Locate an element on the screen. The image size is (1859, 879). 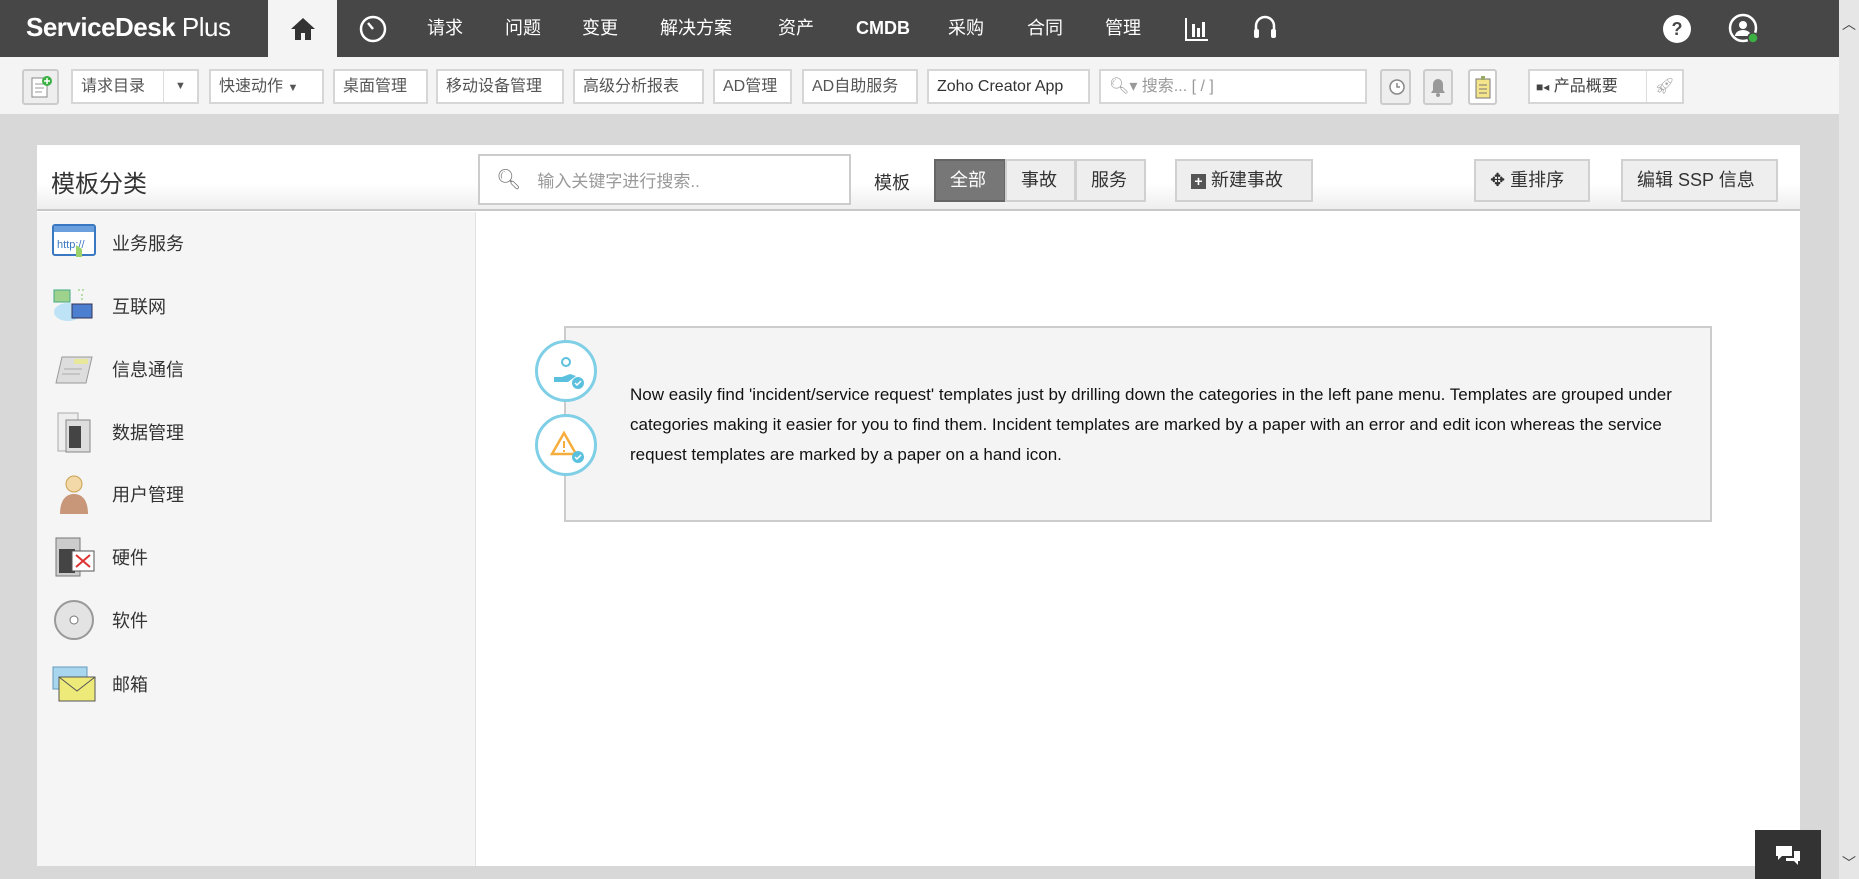
nav-contracts: 合同 is located at coordinates (1045, 28).